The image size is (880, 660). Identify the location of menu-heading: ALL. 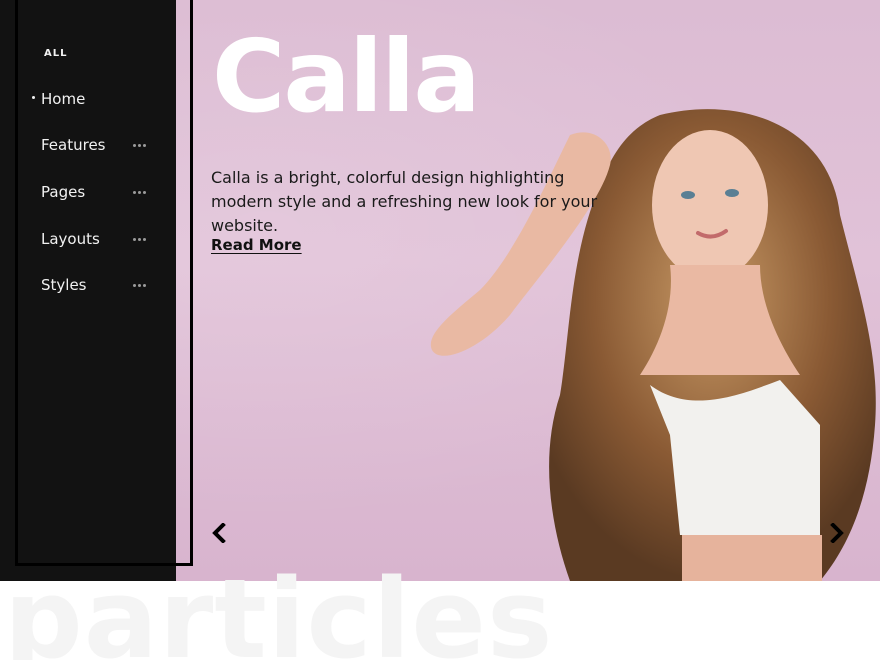
(56, 53).